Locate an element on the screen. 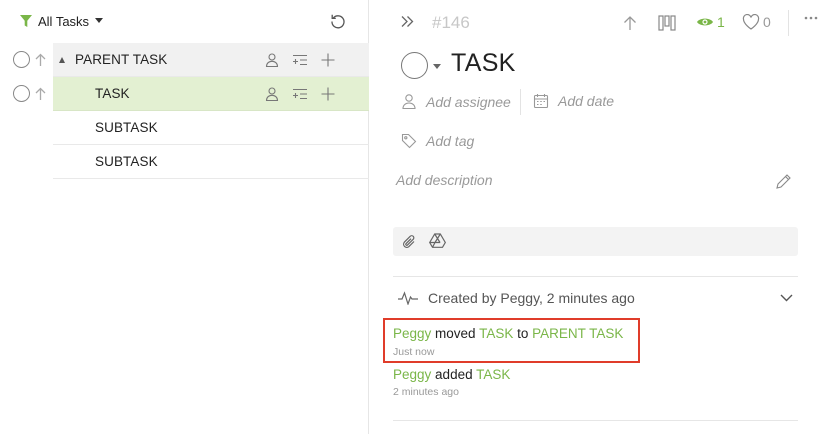 This screenshot has height=434, width=829. watch-button: 1 is located at coordinates (710, 22).